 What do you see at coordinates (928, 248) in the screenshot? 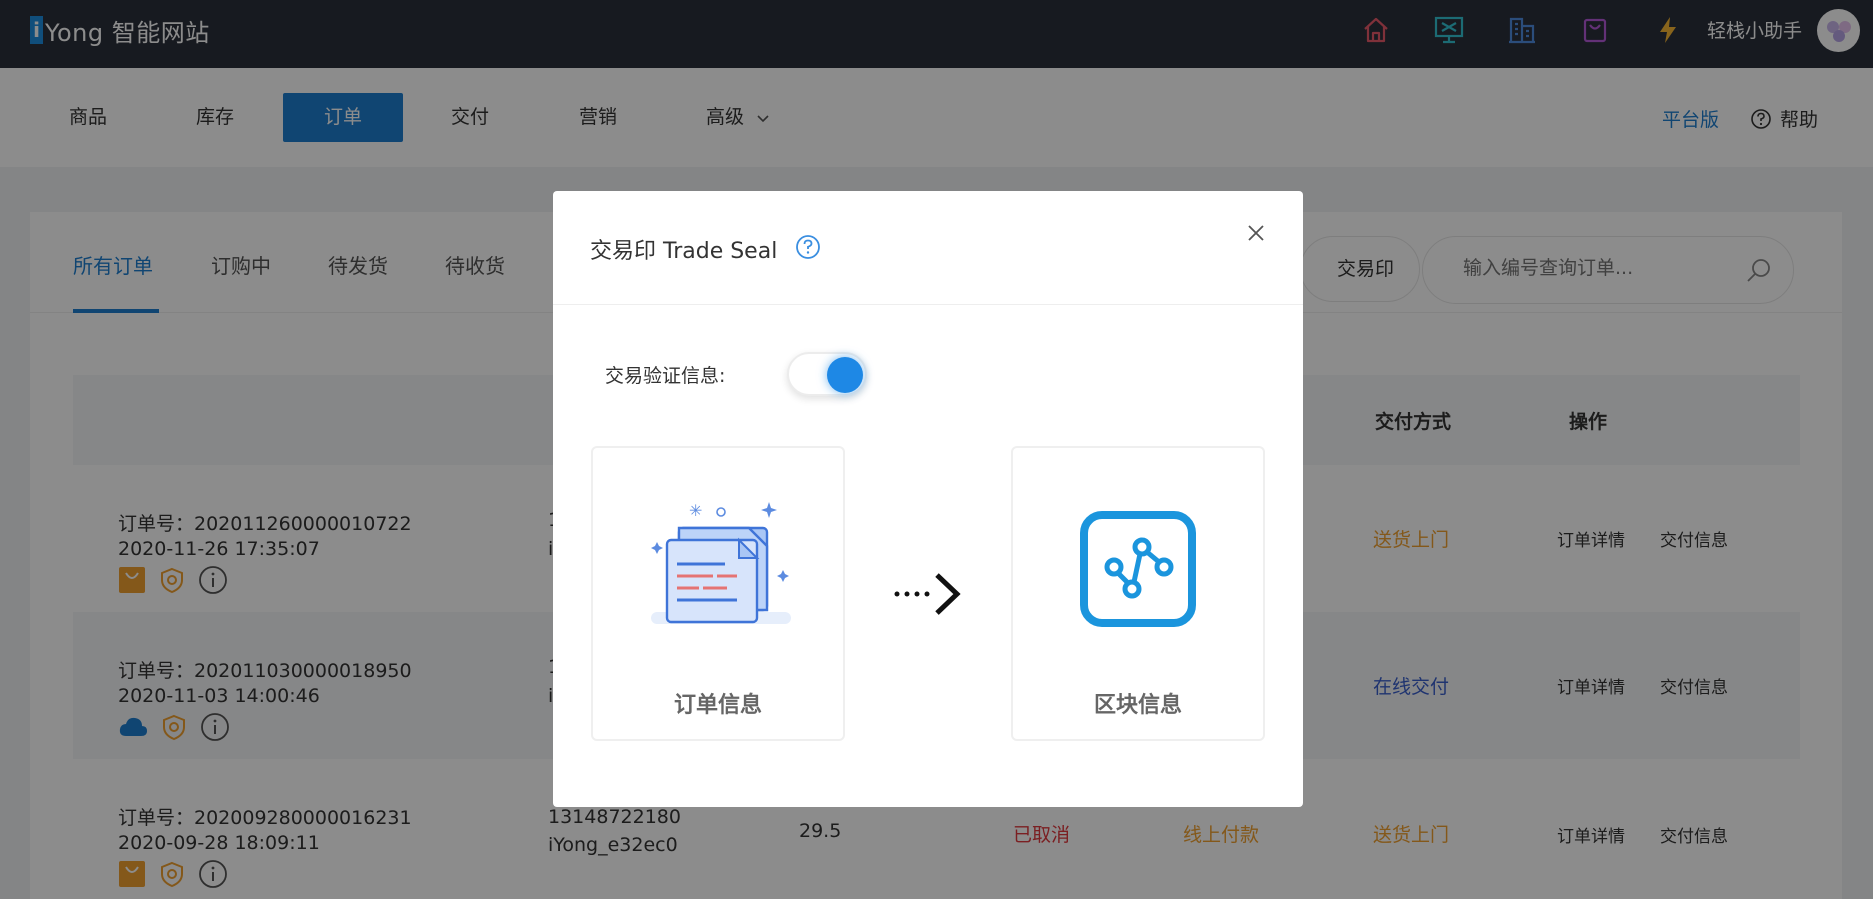
I see `dialog-header: 交易印 Trade Seal` at bounding box center [928, 248].